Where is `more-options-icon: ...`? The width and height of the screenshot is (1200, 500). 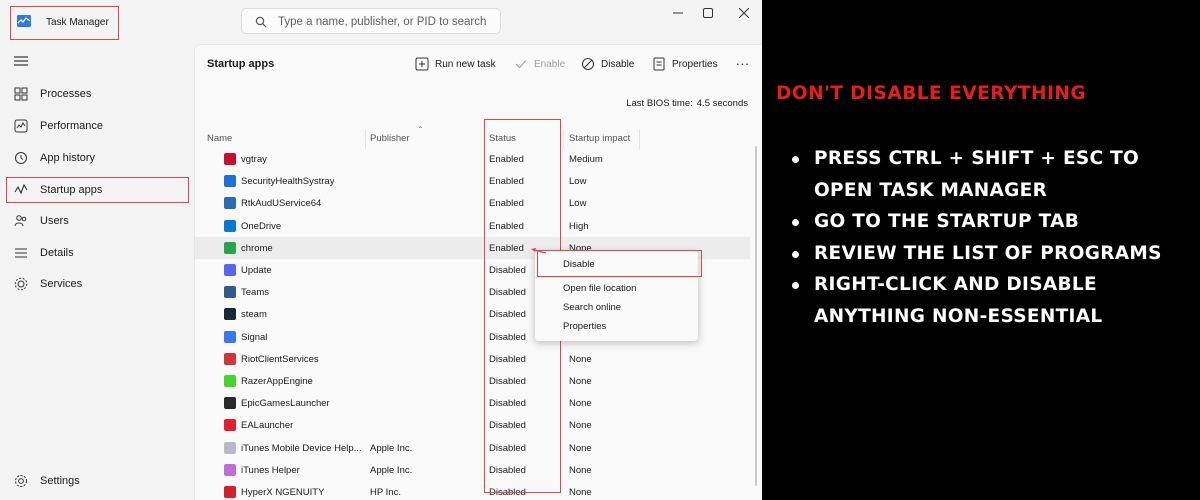
more-options-icon: ... is located at coordinates (743, 60).